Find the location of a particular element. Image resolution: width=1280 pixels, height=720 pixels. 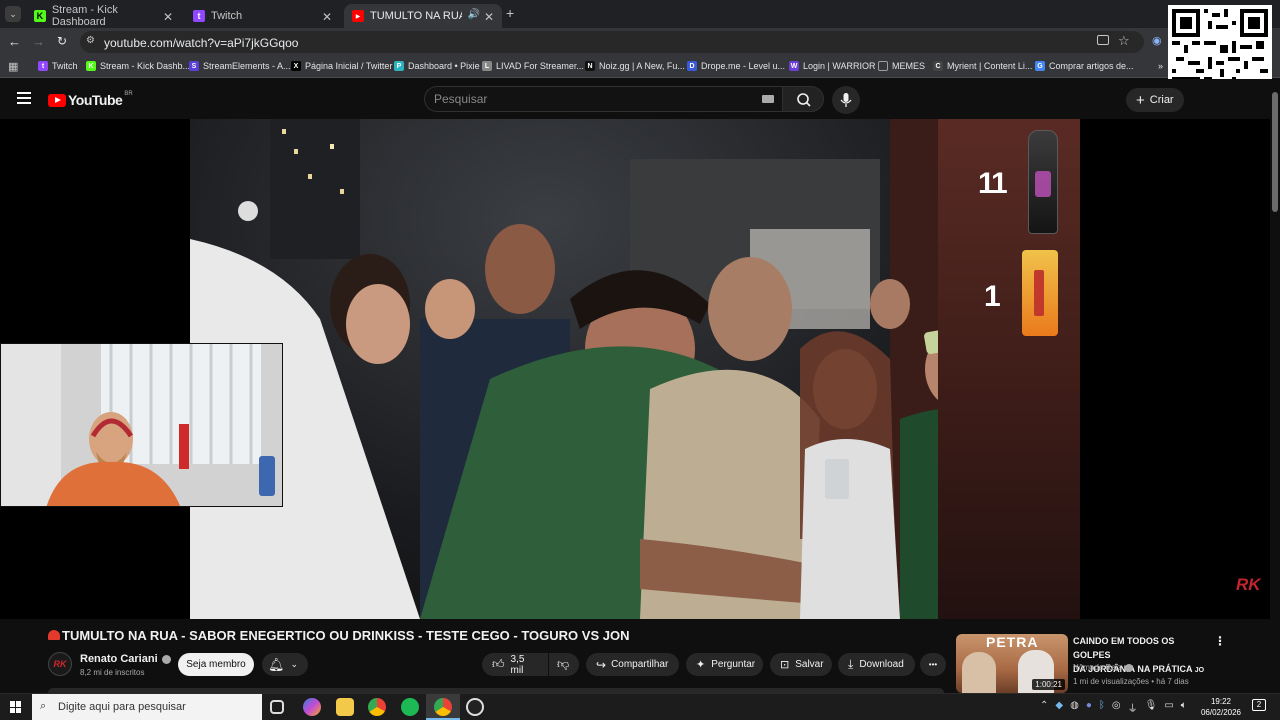

energy-can-icon is located at coordinates (1040, 293).